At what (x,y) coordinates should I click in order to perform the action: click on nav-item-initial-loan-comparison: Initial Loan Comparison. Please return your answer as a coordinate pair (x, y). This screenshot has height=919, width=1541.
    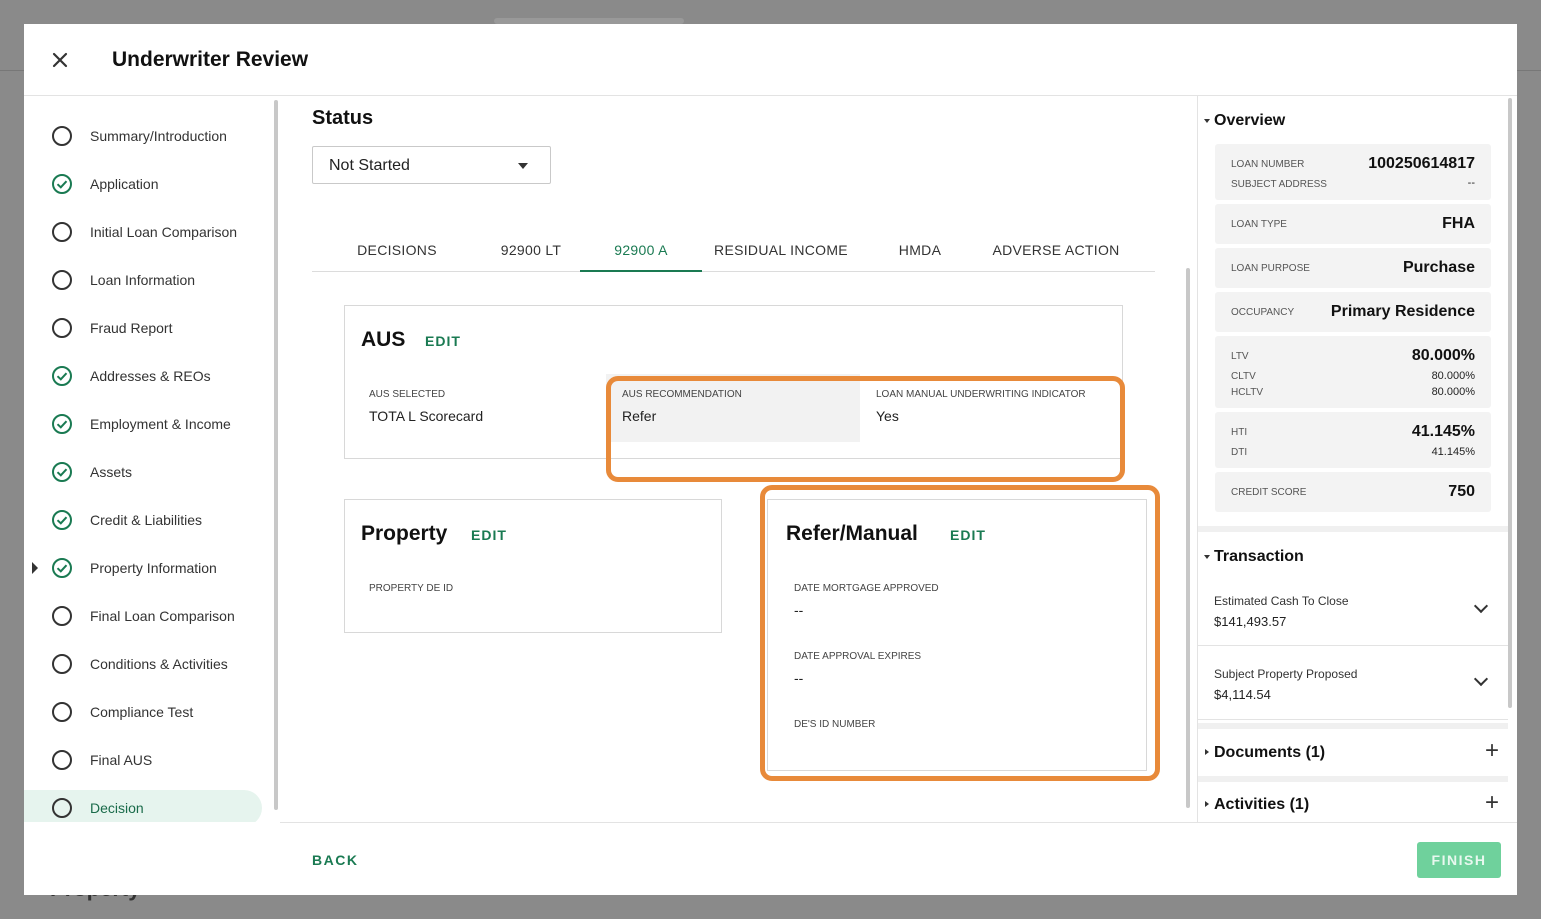
    Looking at the image, I should click on (143, 232).